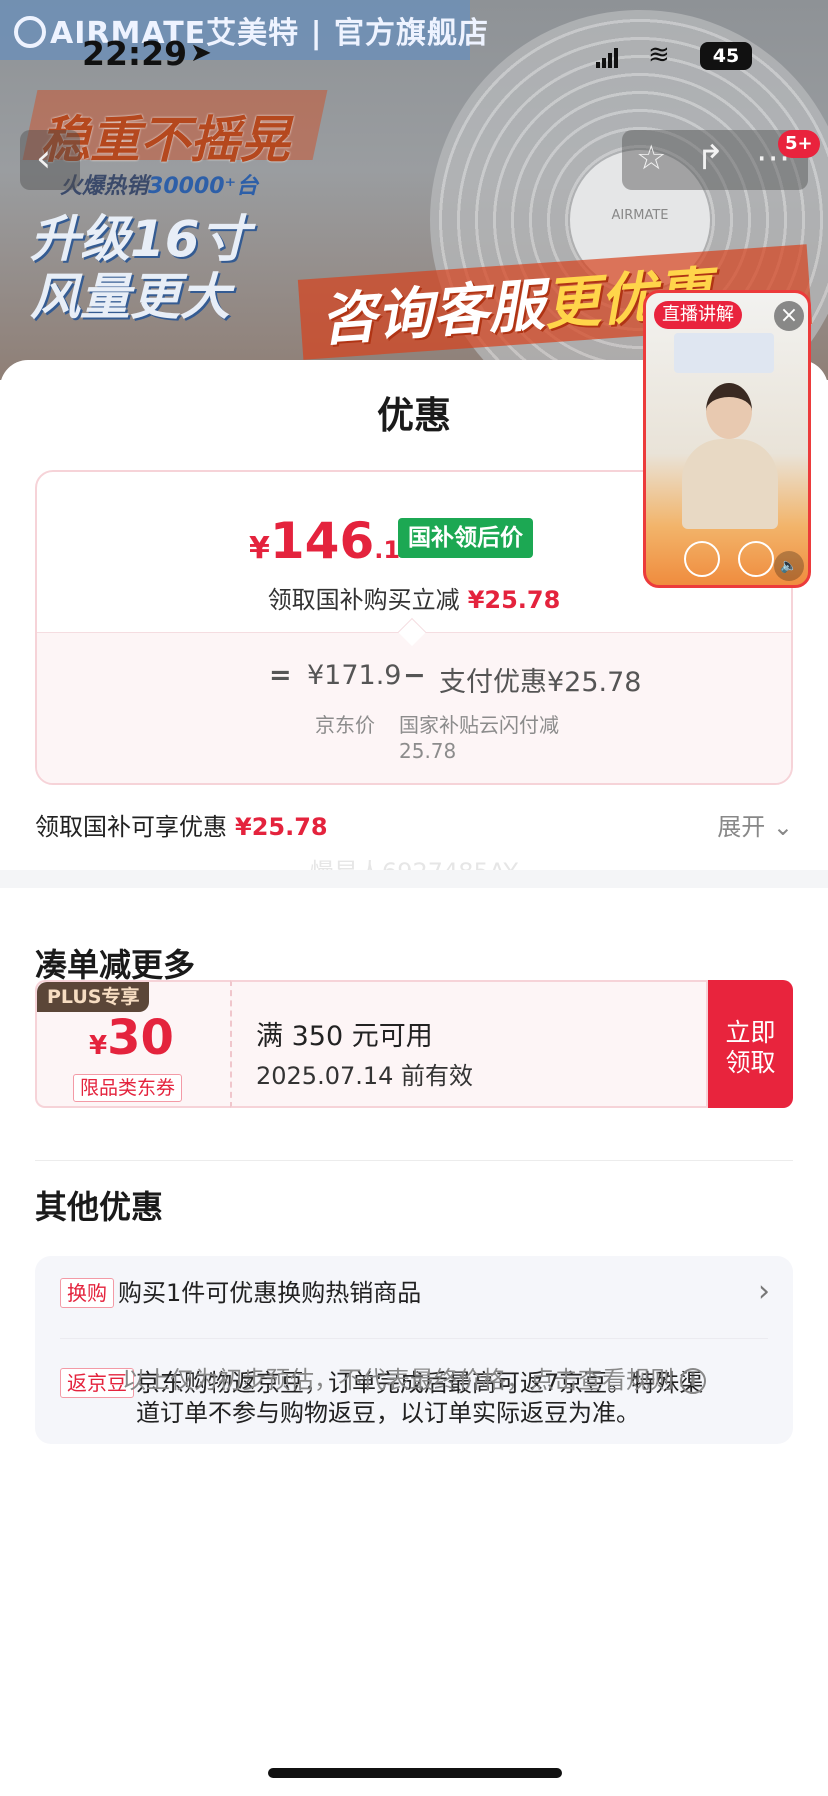 The width and height of the screenshot is (828, 1796). I want to click on original-price: ¥171.9, so click(354, 675).